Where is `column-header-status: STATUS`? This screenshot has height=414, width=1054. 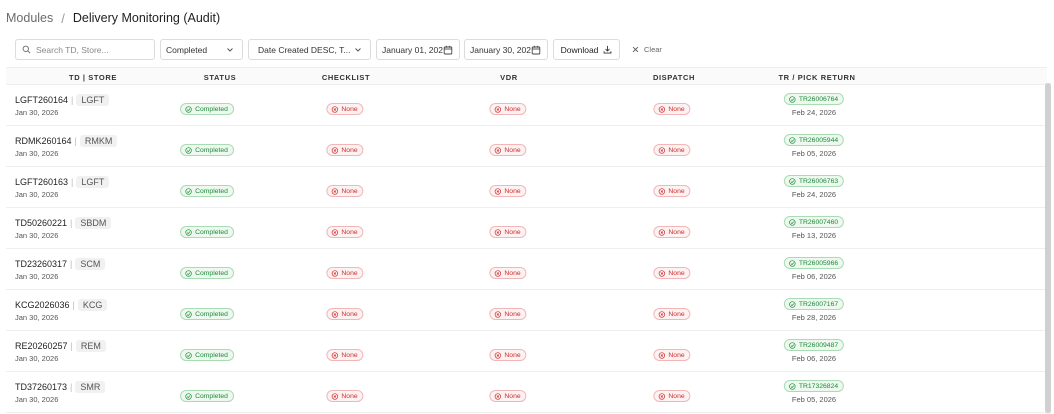 column-header-status: STATUS is located at coordinates (220, 77).